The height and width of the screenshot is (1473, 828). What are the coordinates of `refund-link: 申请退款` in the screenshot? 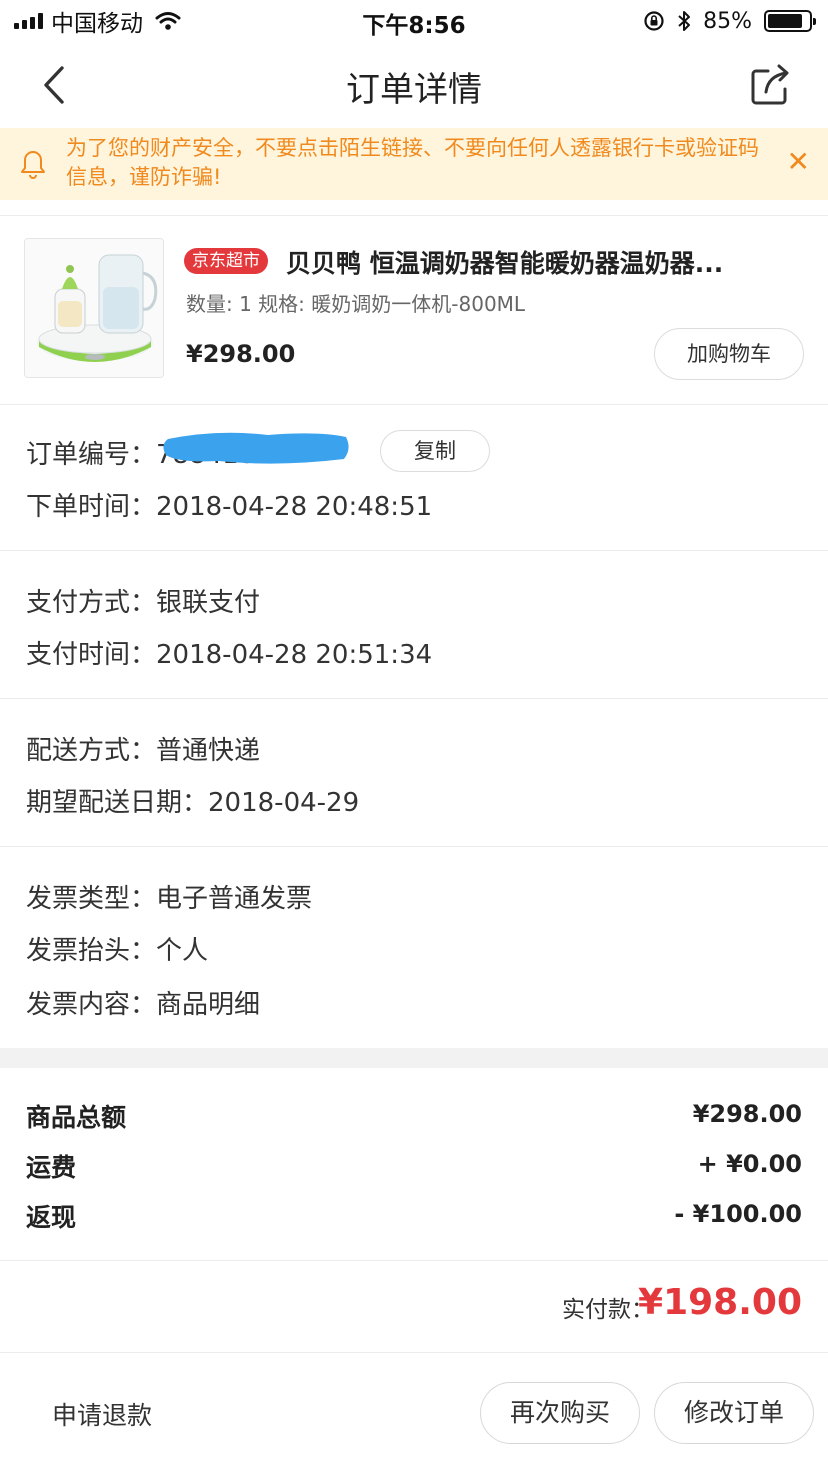 It's located at (102, 1414).